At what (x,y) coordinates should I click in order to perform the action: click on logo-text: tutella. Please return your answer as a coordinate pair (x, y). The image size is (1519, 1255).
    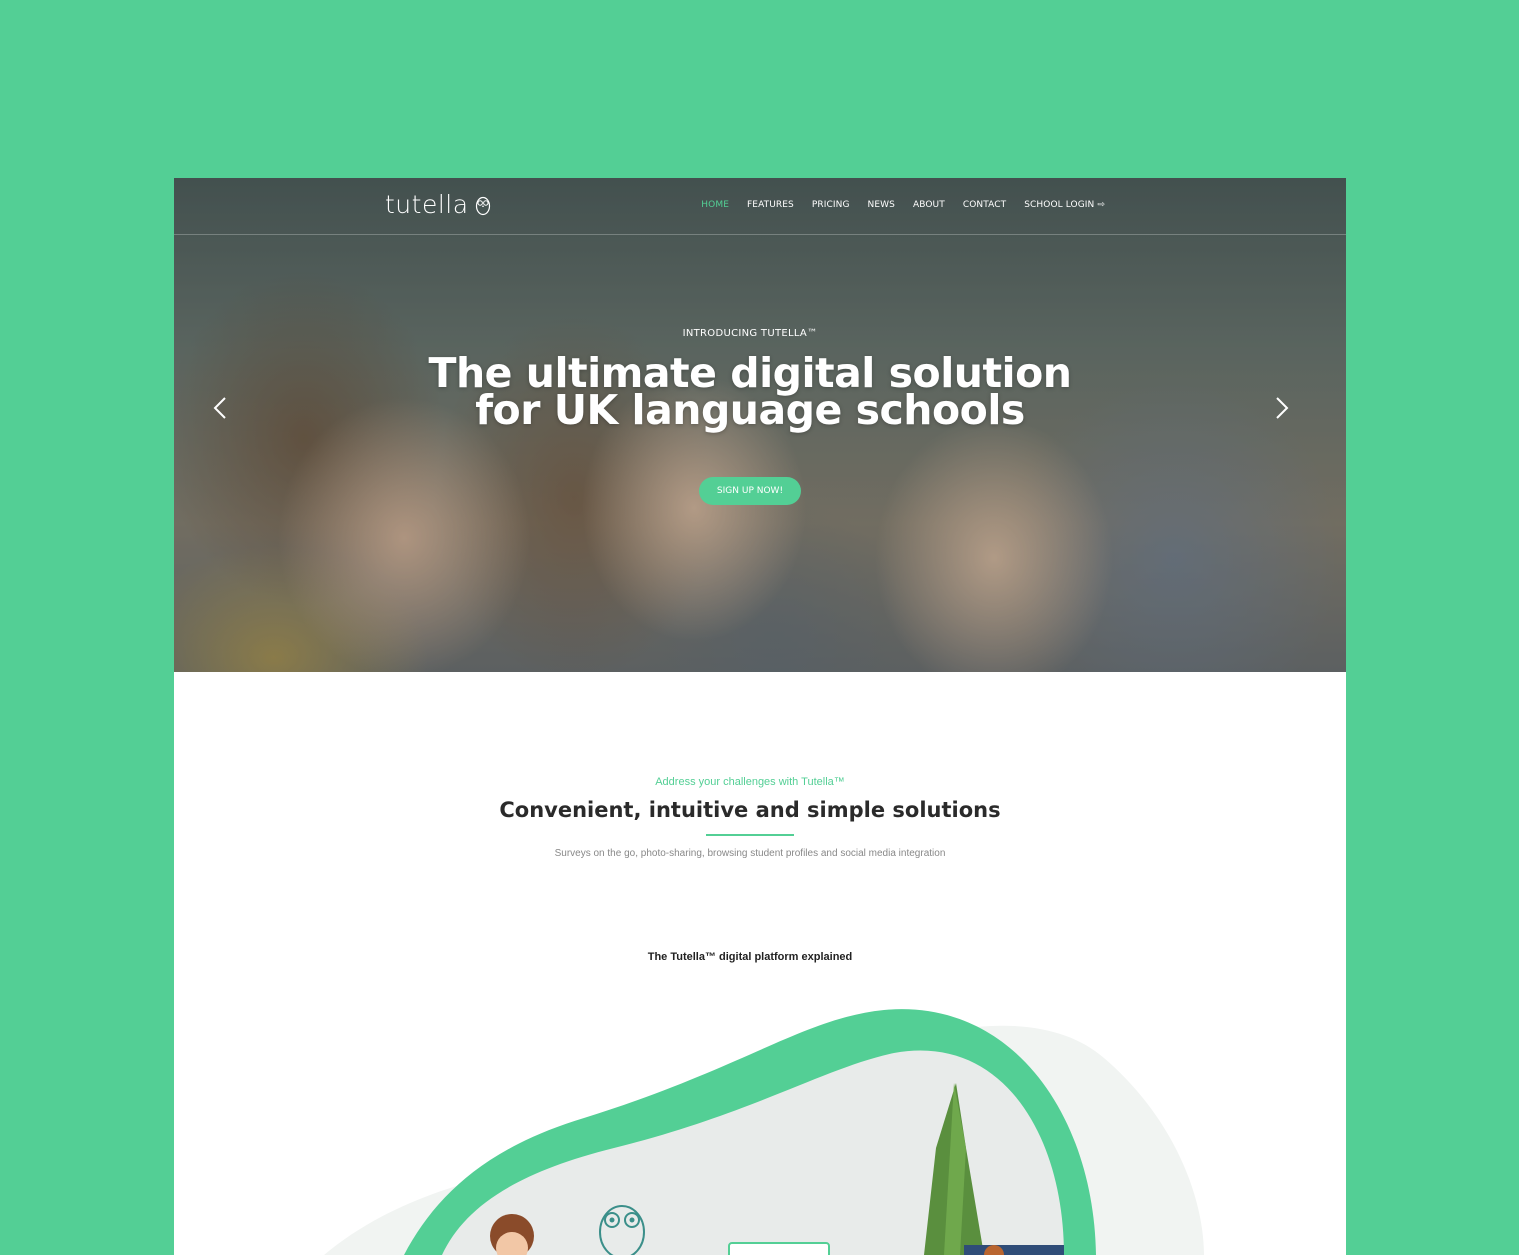
    Looking at the image, I should click on (427, 204).